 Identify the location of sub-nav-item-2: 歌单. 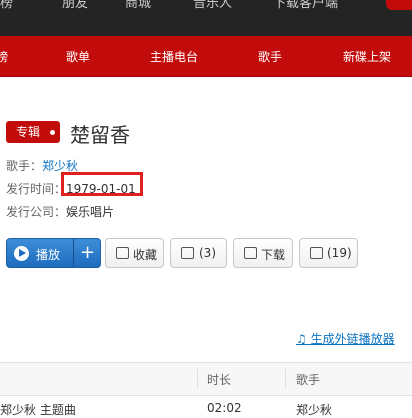
(78, 56).